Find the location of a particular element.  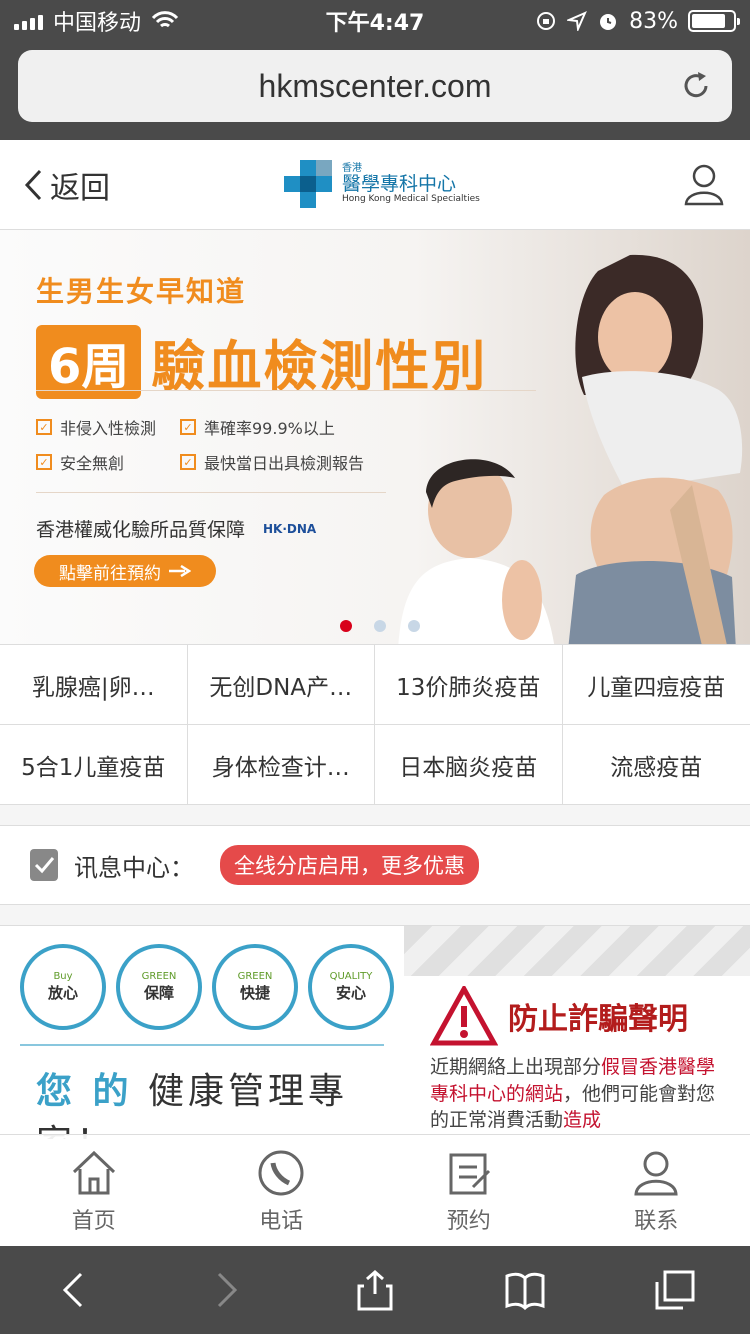

badge-cn: 放心 is located at coordinates (62, 993).